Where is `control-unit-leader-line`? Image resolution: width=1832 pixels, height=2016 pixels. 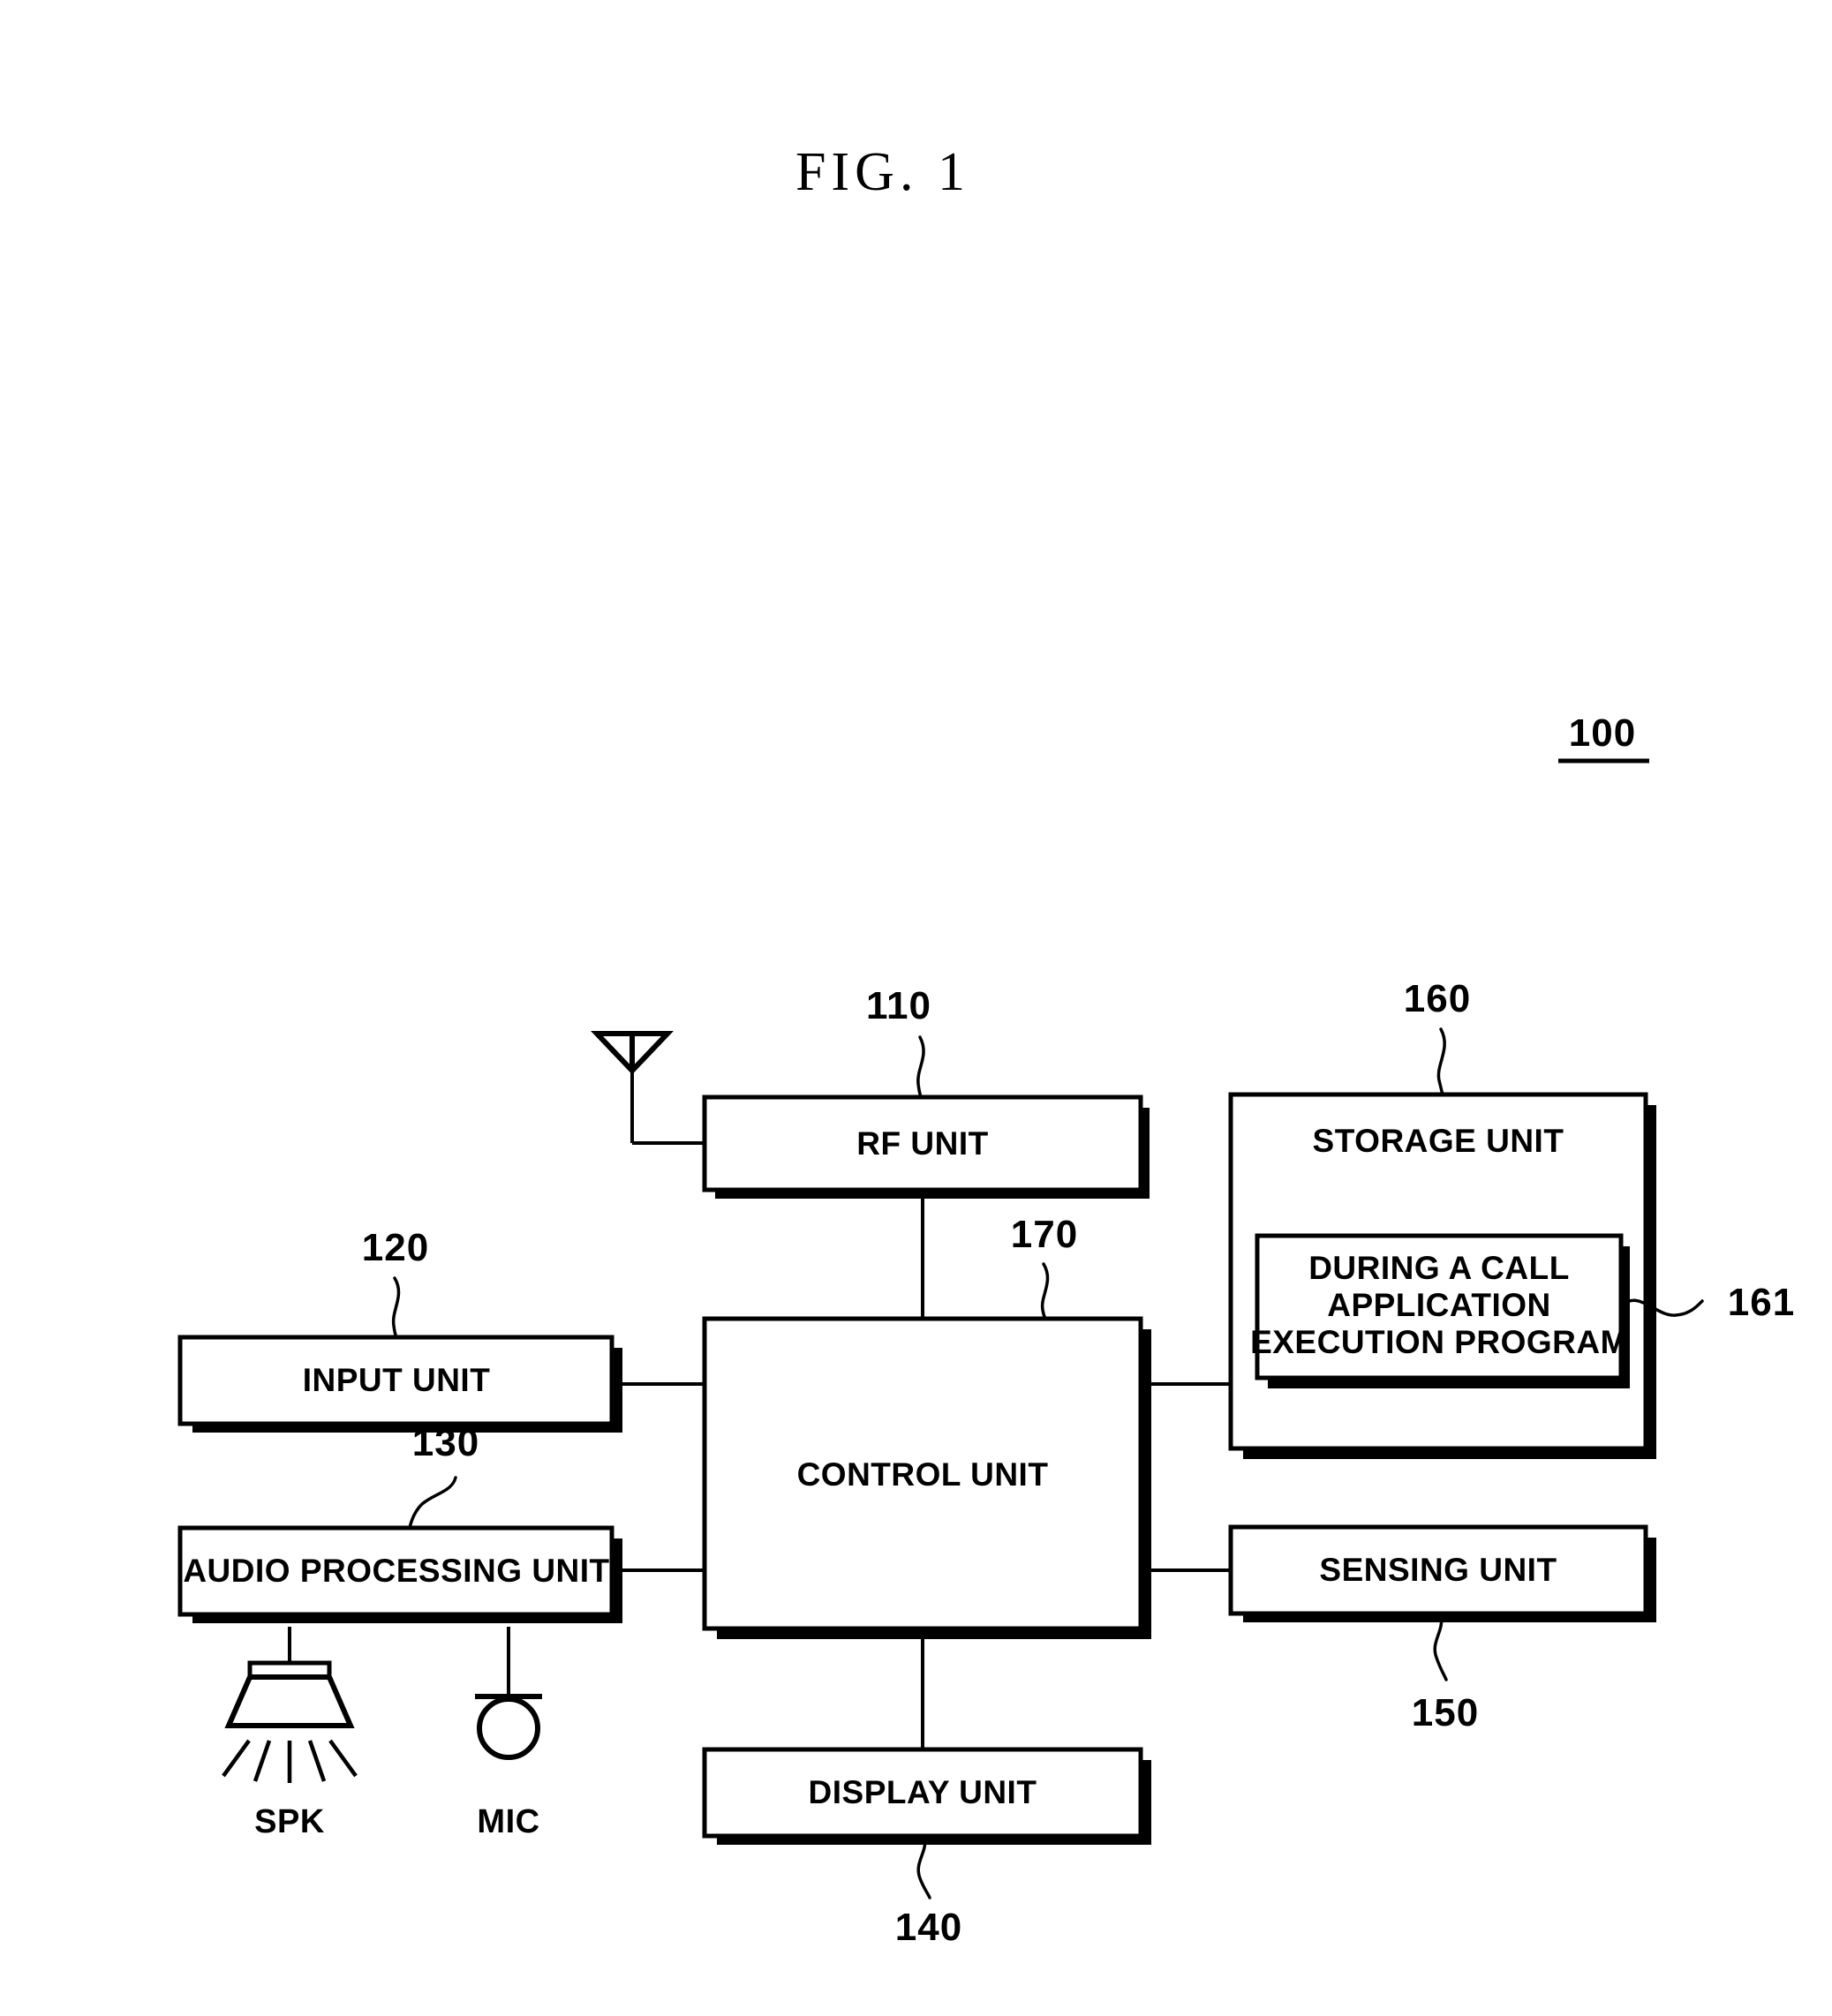
control-unit-leader-line is located at coordinates (1045, 1291).